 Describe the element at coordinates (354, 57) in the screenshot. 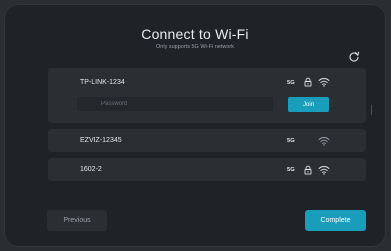

I see `refresh-icon` at that location.